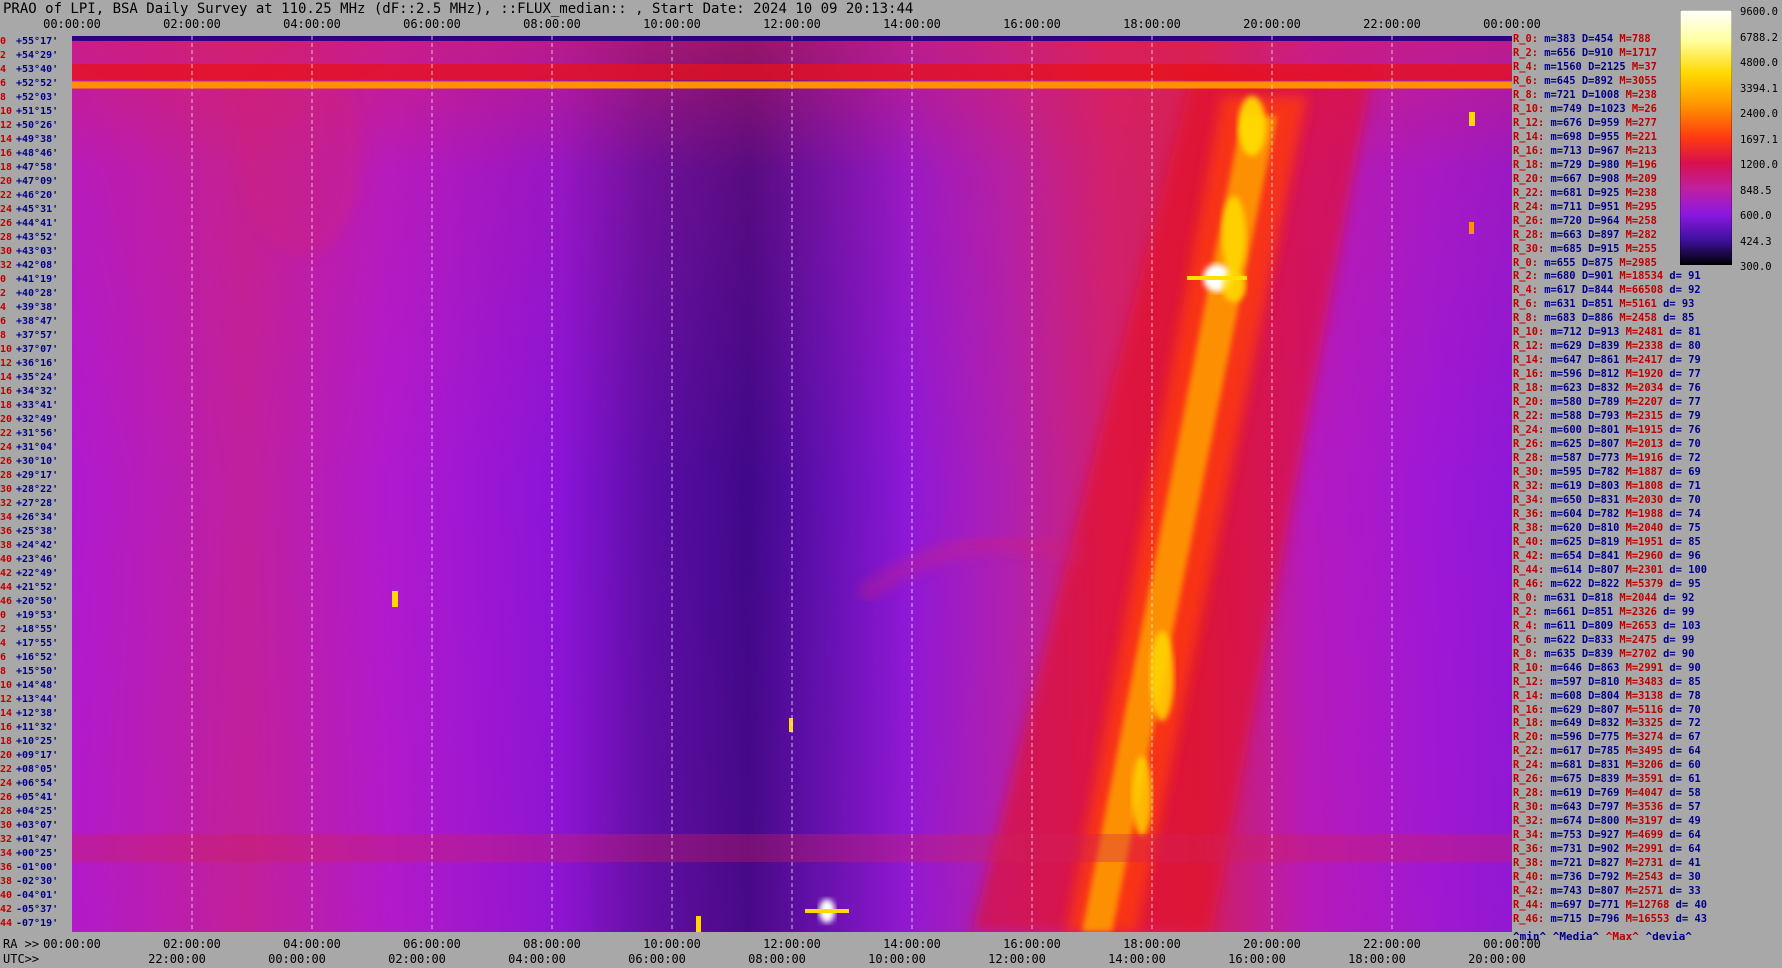 The width and height of the screenshot is (1782, 968). I want to click on y-tick-label: 2 +18°55', so click(36, 629).